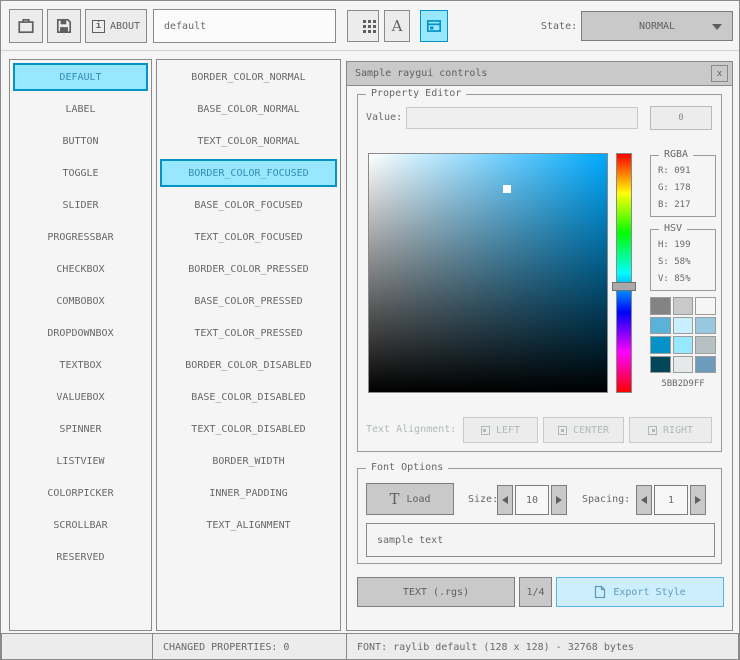 The height and width of the screenshot is (660, 740). I want to click on property-item: BORDER_COLOR_PRESSED, so click(248, 269).